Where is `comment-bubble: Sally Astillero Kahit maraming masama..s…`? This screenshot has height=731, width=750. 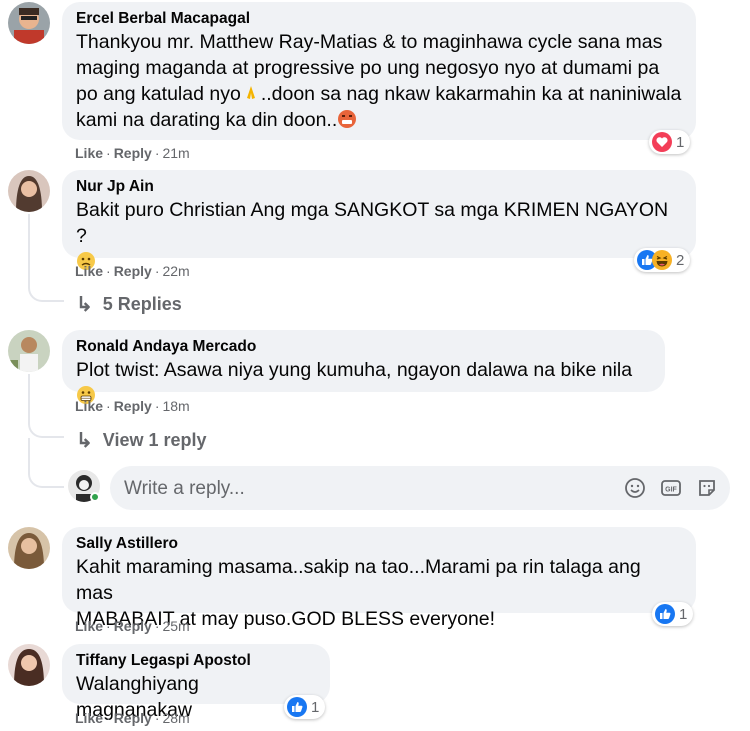 comment-bubble: Sally Astillero Kahit maraming masama..s… is located at coordinates (379, 578).